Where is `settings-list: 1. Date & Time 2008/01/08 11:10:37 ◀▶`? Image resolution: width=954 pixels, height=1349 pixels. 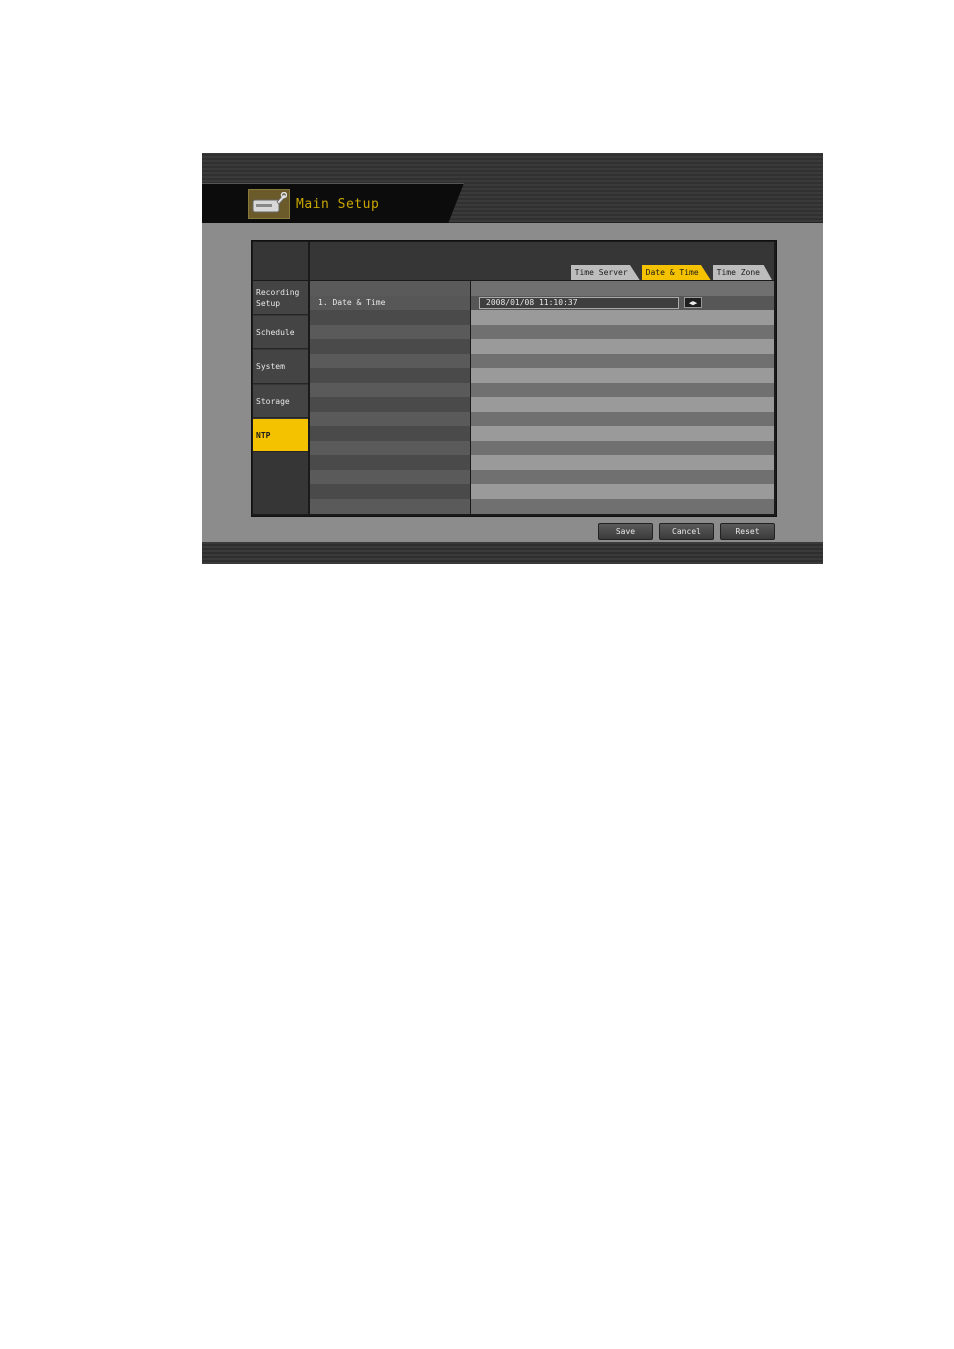
settings-list: 1. Date & Time 2008/01/08 11:10:37 ◀▶ is located at coordinates (542, 397).